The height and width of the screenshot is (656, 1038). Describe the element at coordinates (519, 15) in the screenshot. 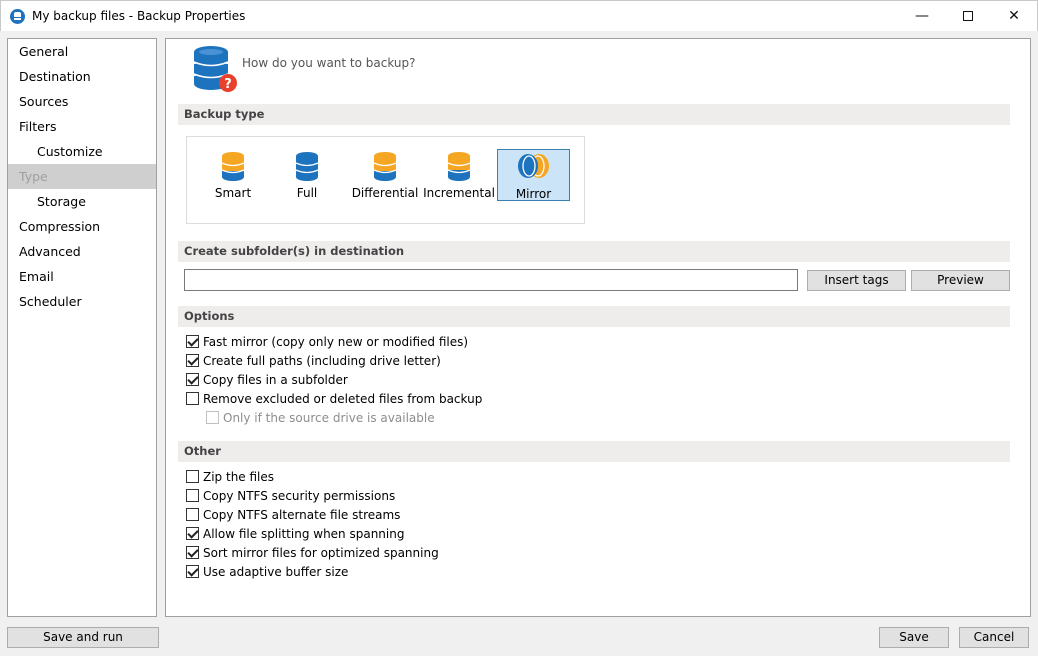

I see `title-bar: My backup files - Backup Properties — ✕` at that location.